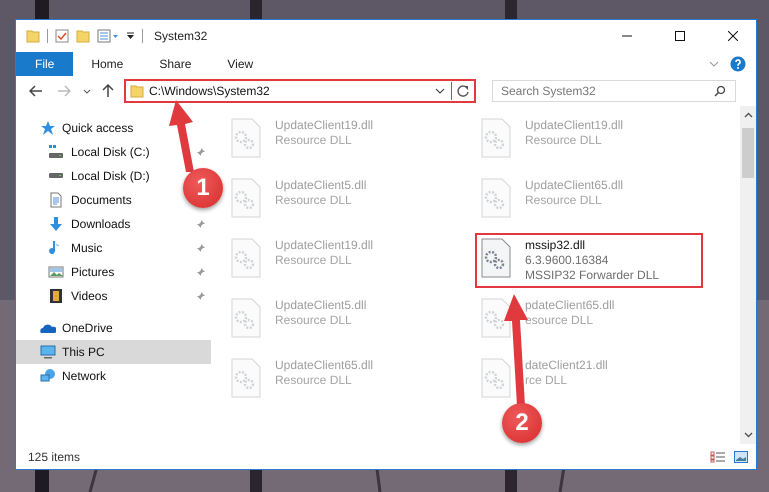 This screenshot has height=492, width=769. I want to click on file-item: mssip32.dll 6.3.9600.16384 MSSIP32 Forwarder DLL, so click(589, 260).